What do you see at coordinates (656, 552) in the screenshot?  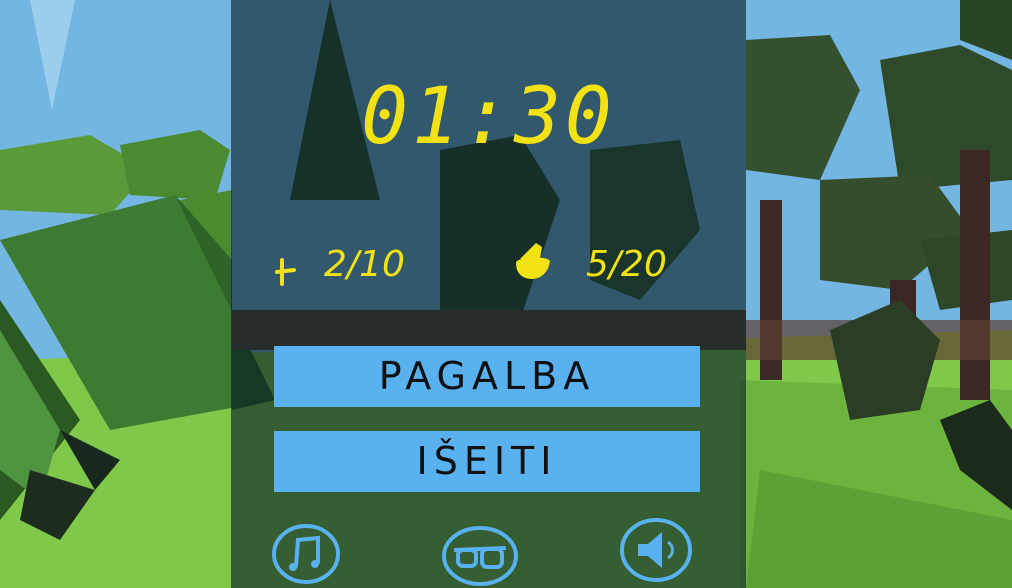 I see `sound-icon` at bounding box center [656, 552].